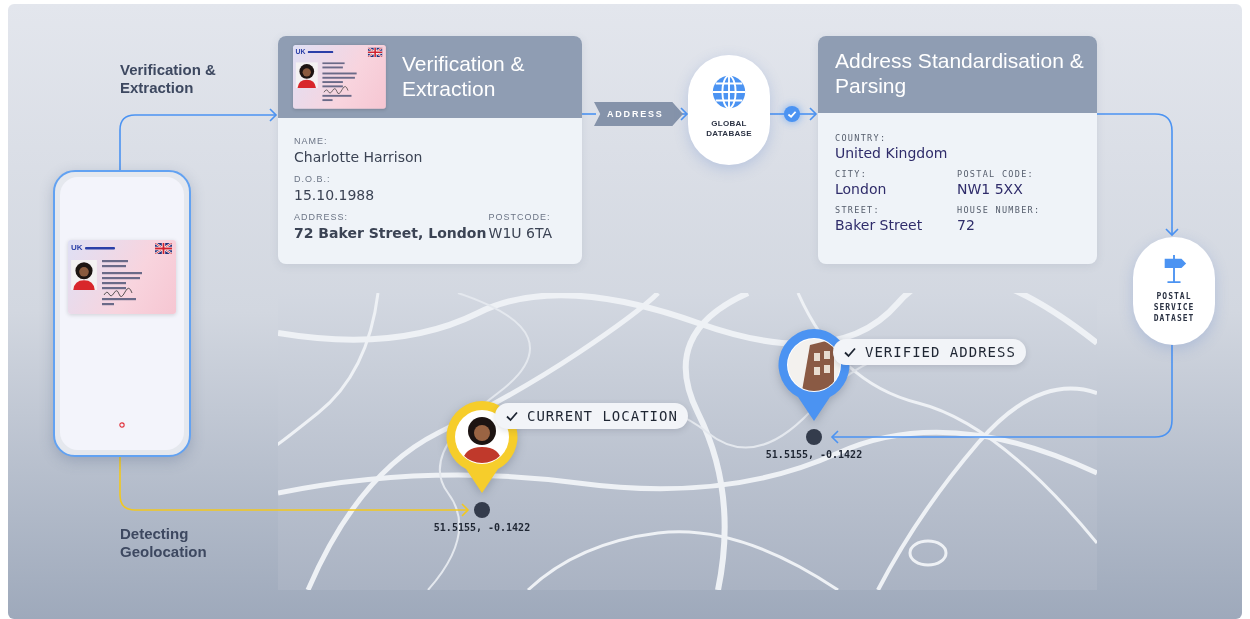  I want to click on licence-country: UK, so click(77, 247).